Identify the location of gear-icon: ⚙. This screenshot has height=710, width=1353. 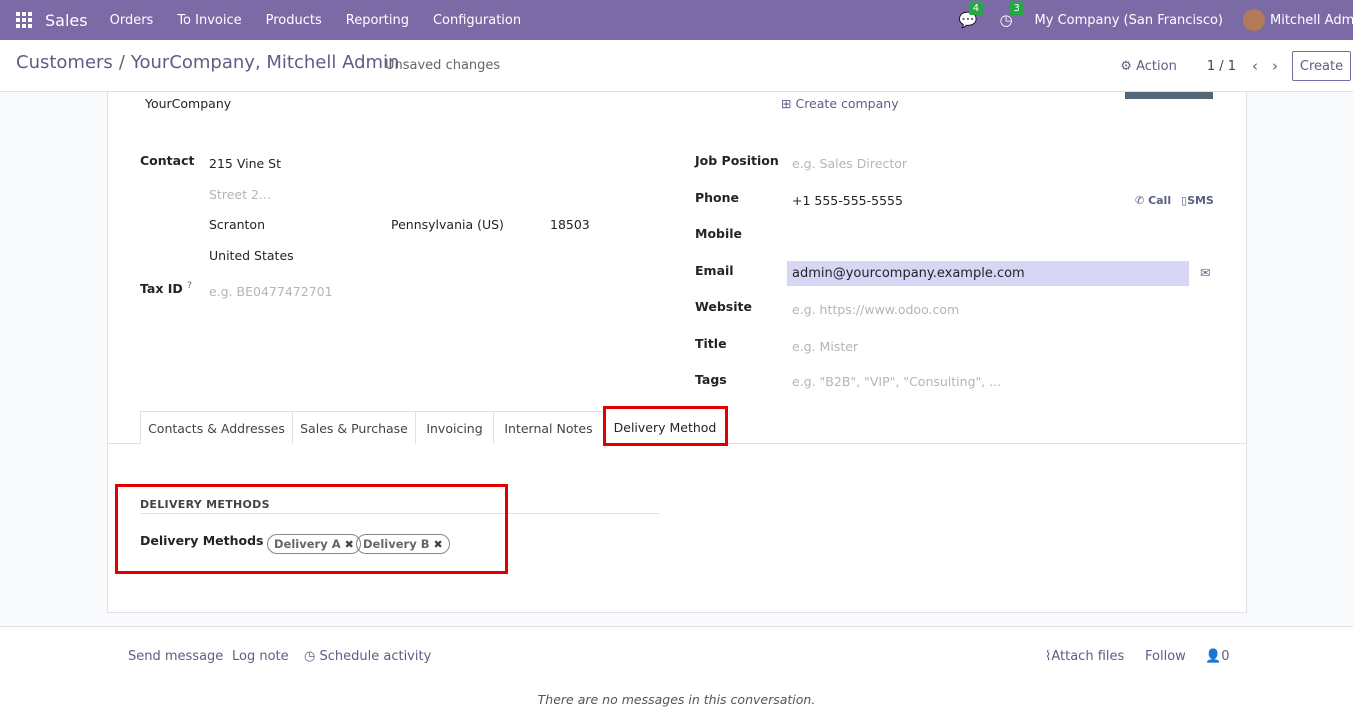
(1126, 66).